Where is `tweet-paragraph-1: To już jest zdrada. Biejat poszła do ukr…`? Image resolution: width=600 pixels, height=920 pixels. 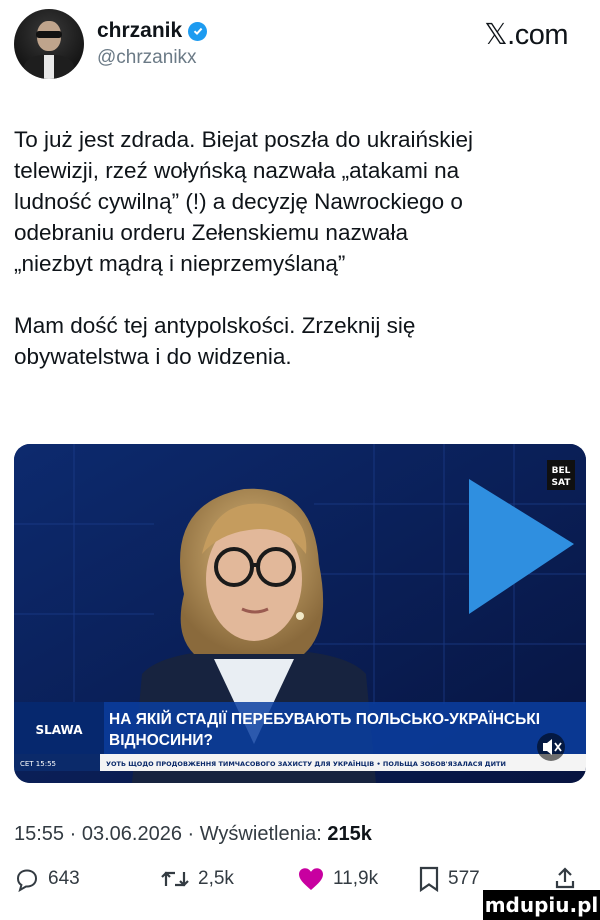 tweet-paragraph-1: To już jest zdrada. Biejat poszła do ukr… is located at coordinates (243, 201).